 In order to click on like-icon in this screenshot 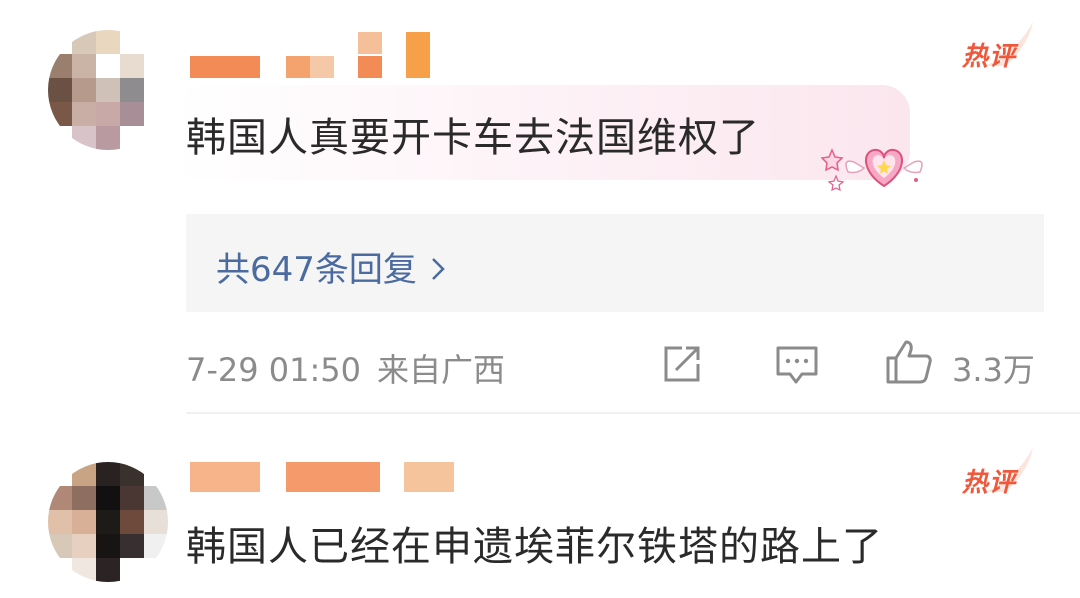, I will do `click(909, 362)`.